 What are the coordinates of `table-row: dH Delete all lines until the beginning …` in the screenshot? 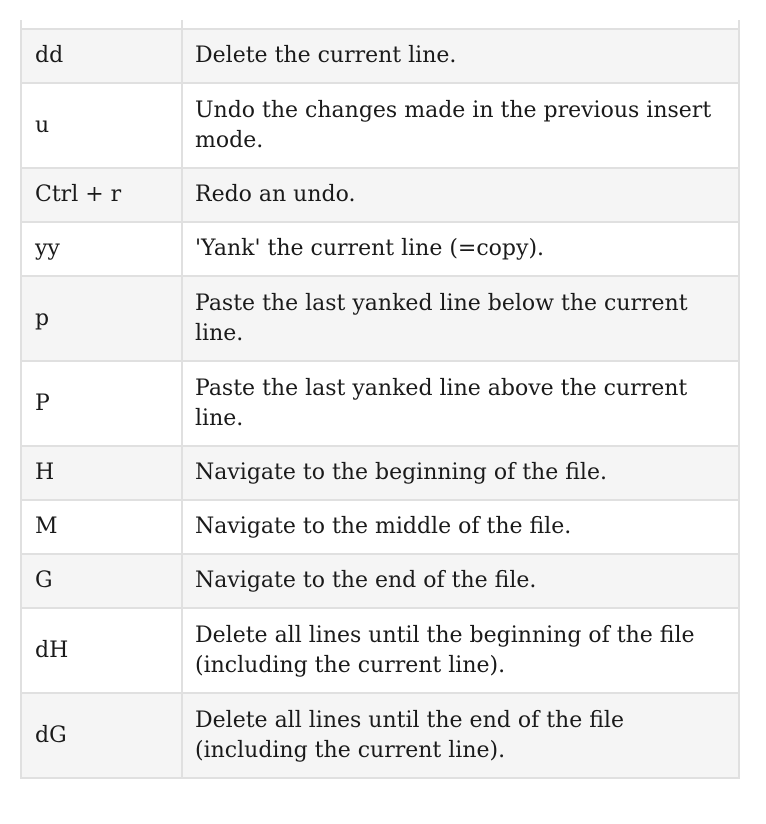 It's located at (380, 650).